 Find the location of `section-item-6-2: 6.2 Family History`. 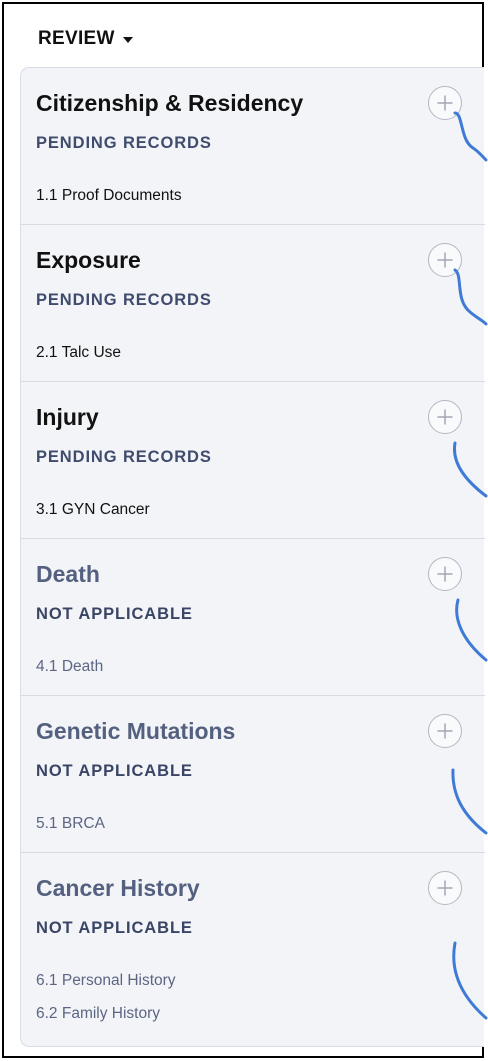

section-item-6-2: 6.2 Family History is located at coordinates (98, 1014).